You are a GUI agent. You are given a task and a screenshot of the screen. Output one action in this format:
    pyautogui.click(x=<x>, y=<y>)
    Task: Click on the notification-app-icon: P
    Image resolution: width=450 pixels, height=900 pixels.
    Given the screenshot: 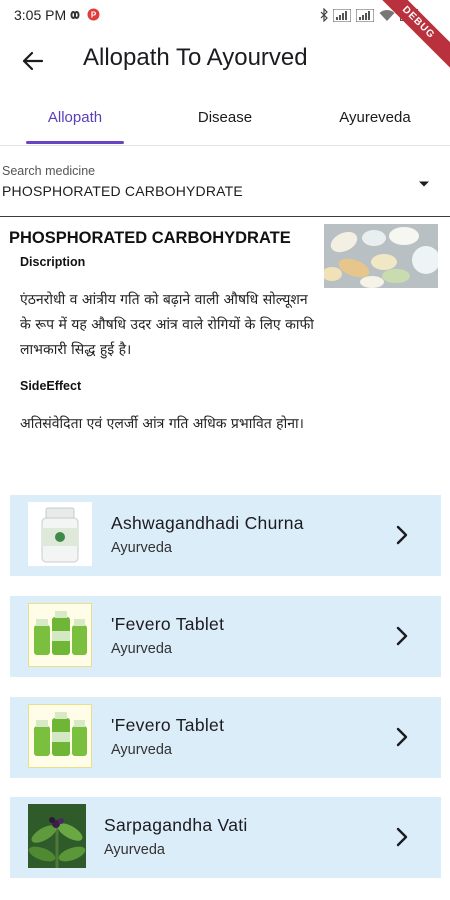 What is the action you would take?
    pyautogui.click(x=93, y=14)
    